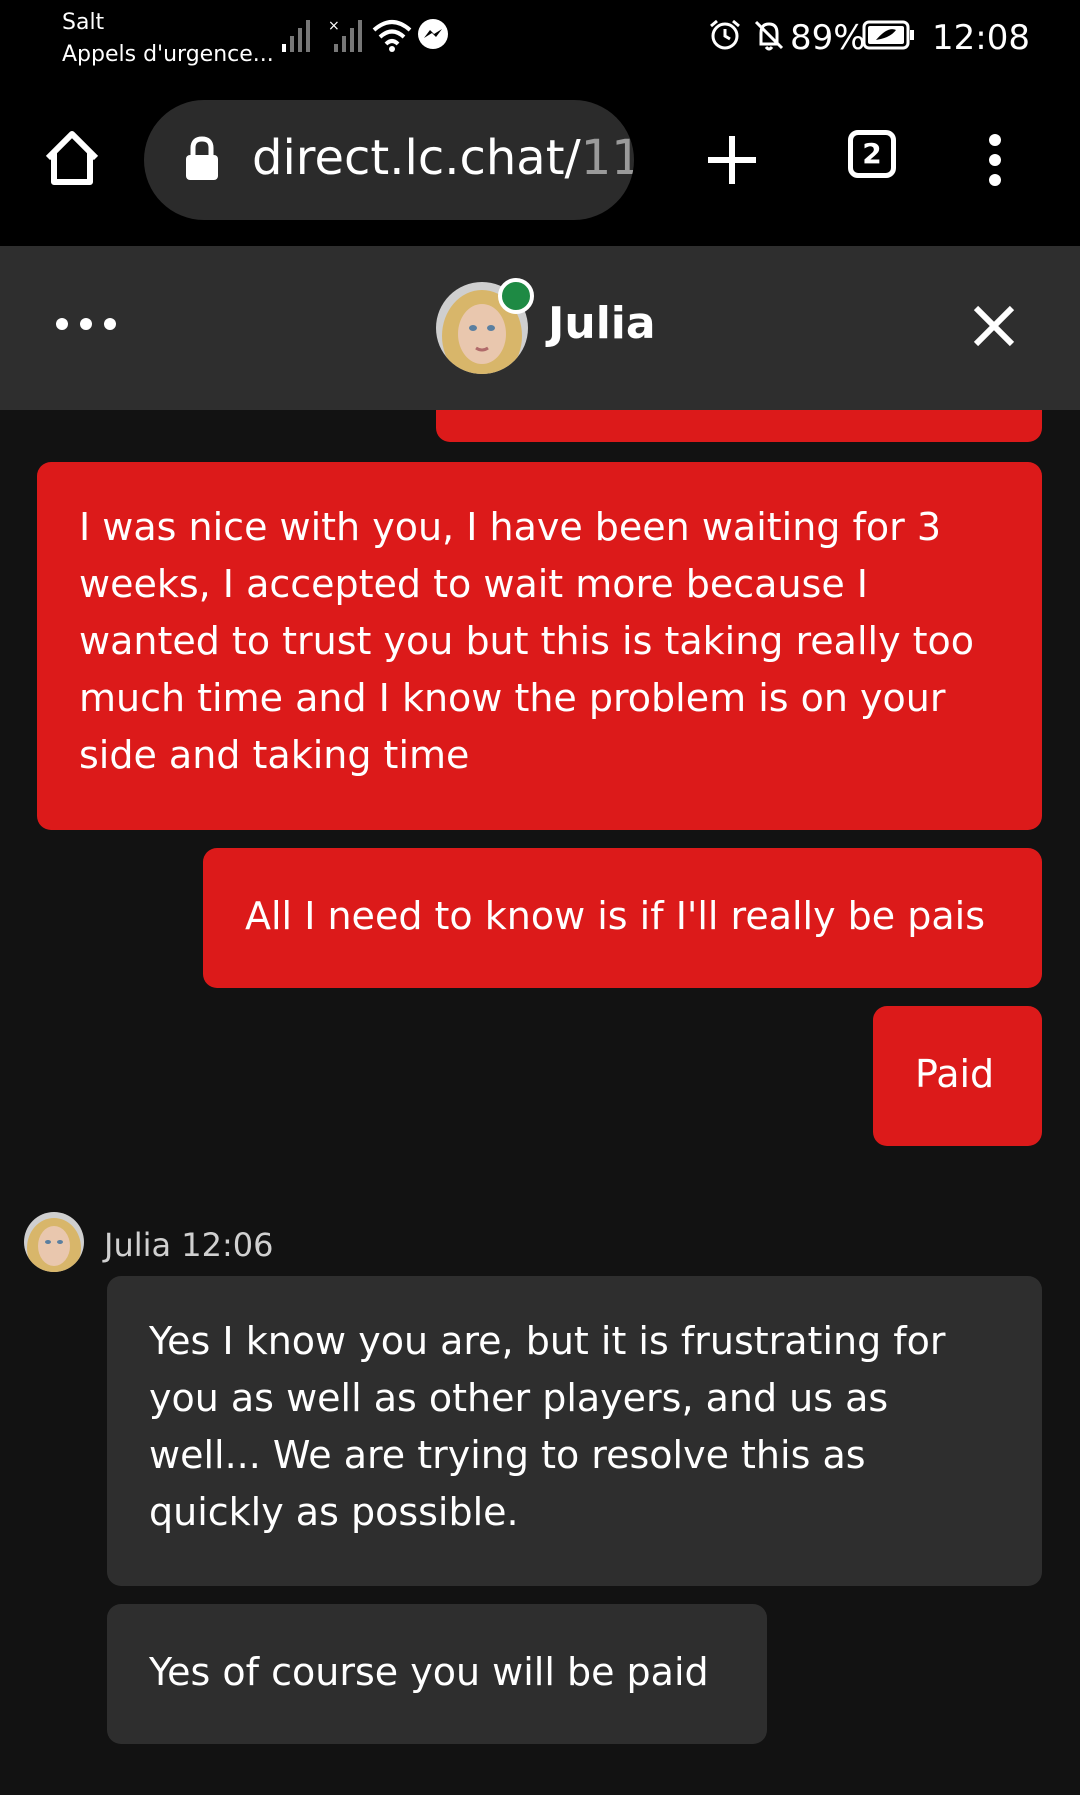 Image resolution: width=1080 pixels, height=1795 pixels. What do you see at coordinates (739, 426) in the screenshot?
I see `message-bubble-outgoing-partial` at bounding box center [739, 426].